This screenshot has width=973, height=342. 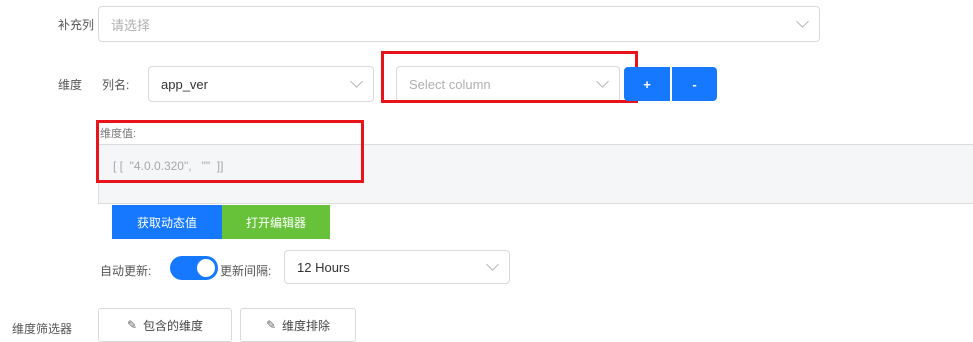 What do you see at coordinates (116, 85) in the screenshot?
I see `column-name-label: 列名:` at bounding box center [116, 85].